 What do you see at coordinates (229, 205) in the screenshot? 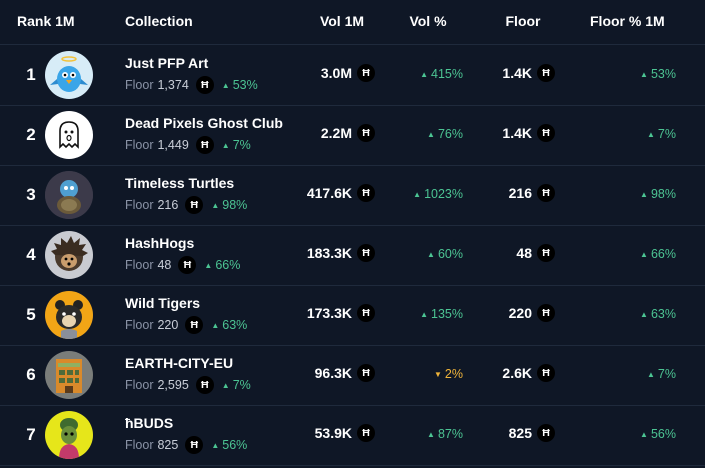
I see `floor-change: ▲ 98%` at bounding box center [229, 205].